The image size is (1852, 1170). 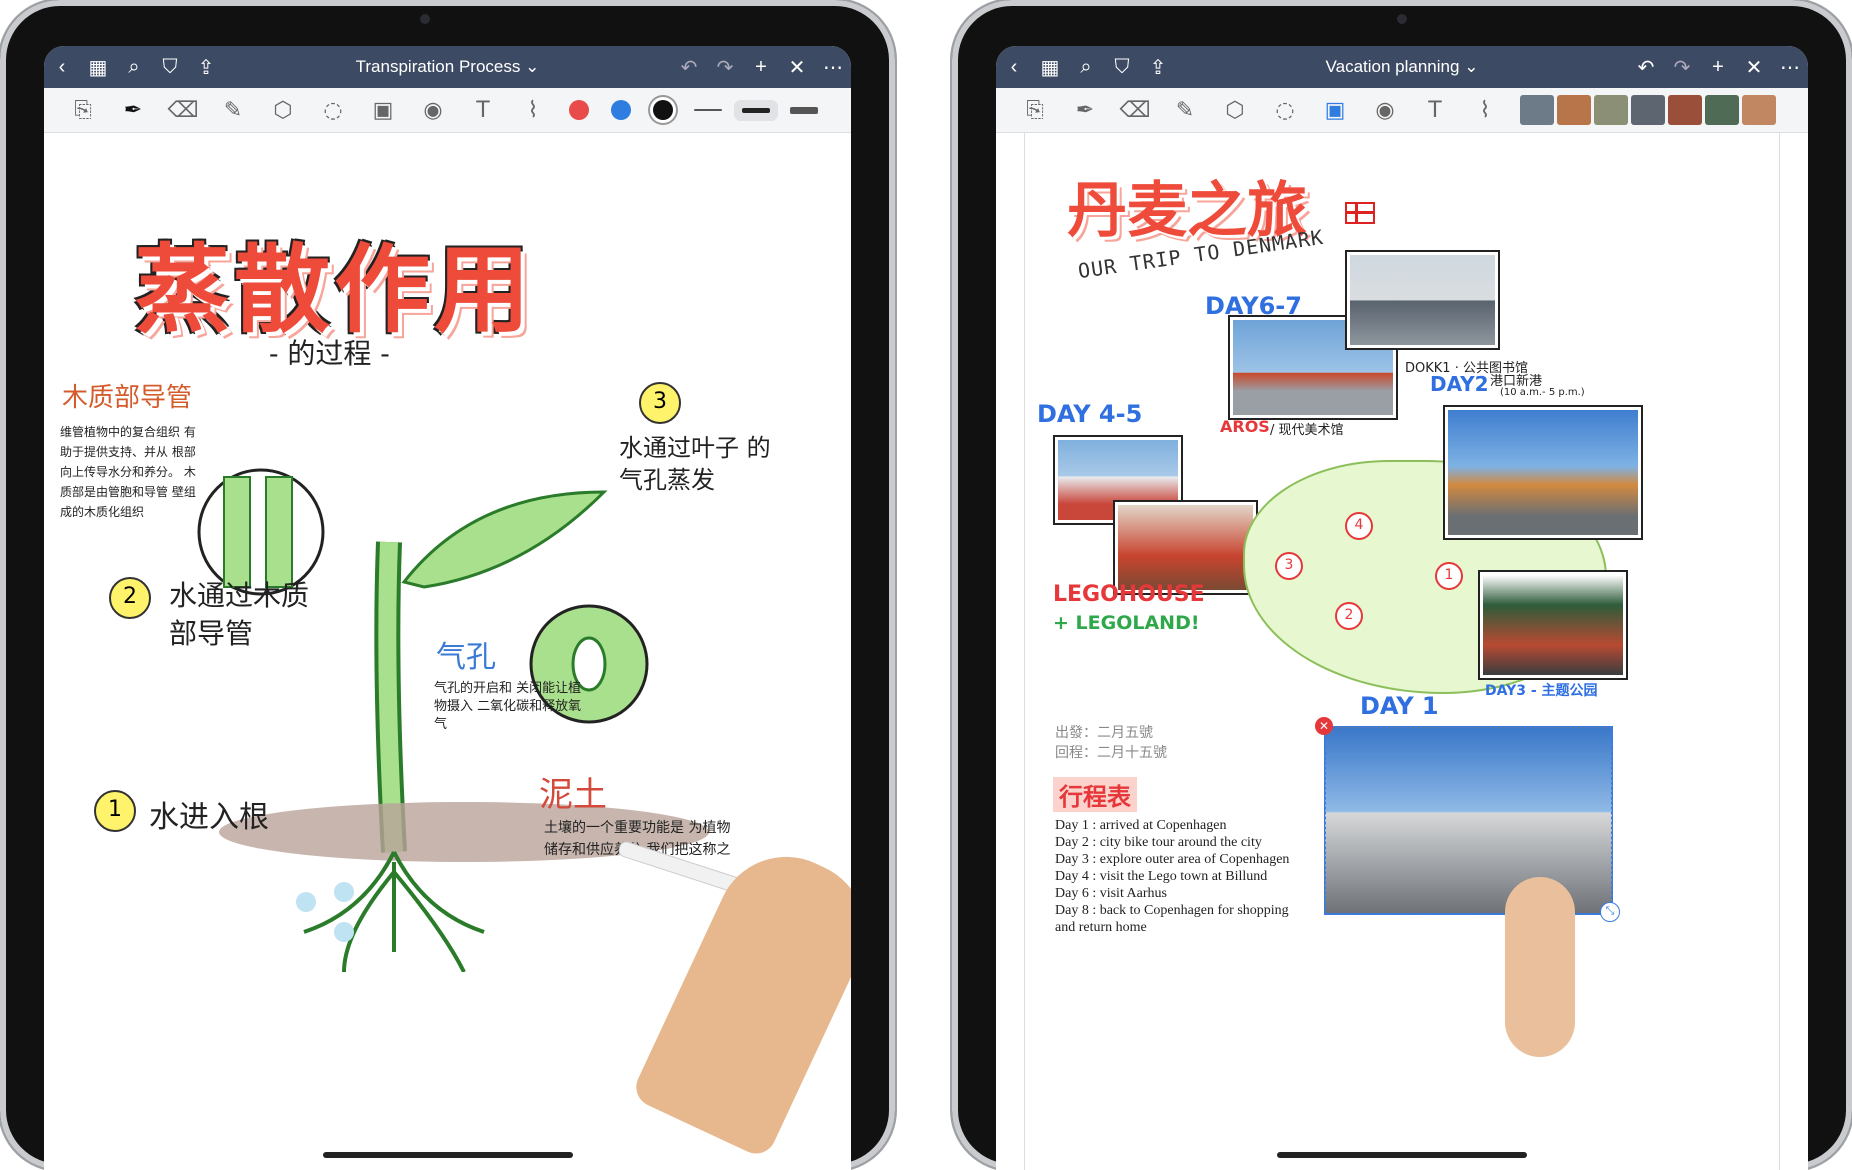 I want to click on itinerary-item: Day 6 : visit Aarhus, so click(x=1111, y=893).